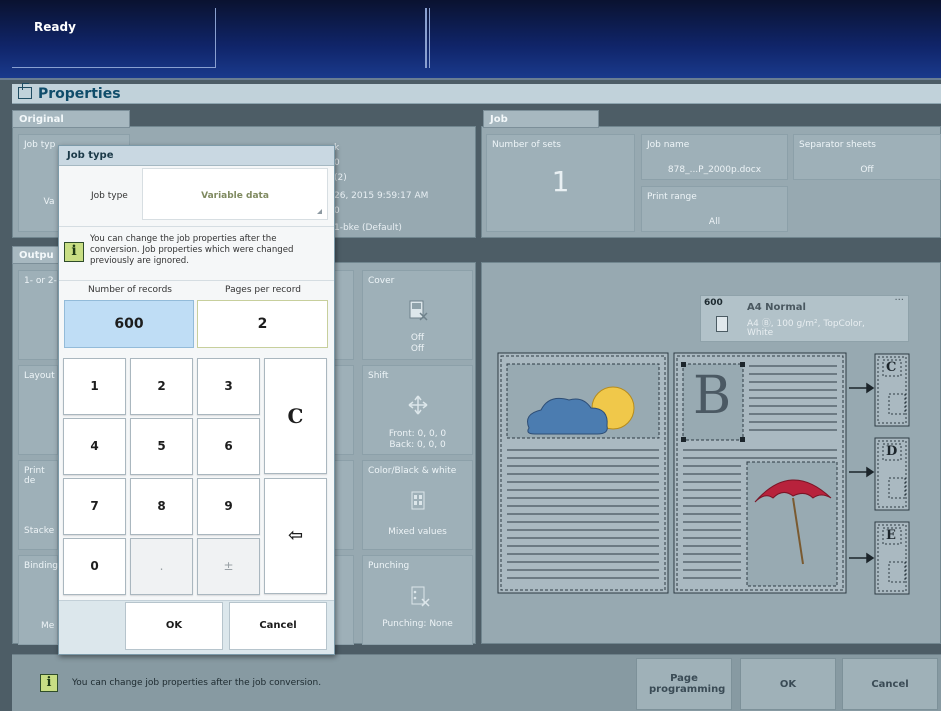 The height and width of the screenshot is (711, 941). I want to click on number-of-sets-label: Number of sets, so click(526, 145).